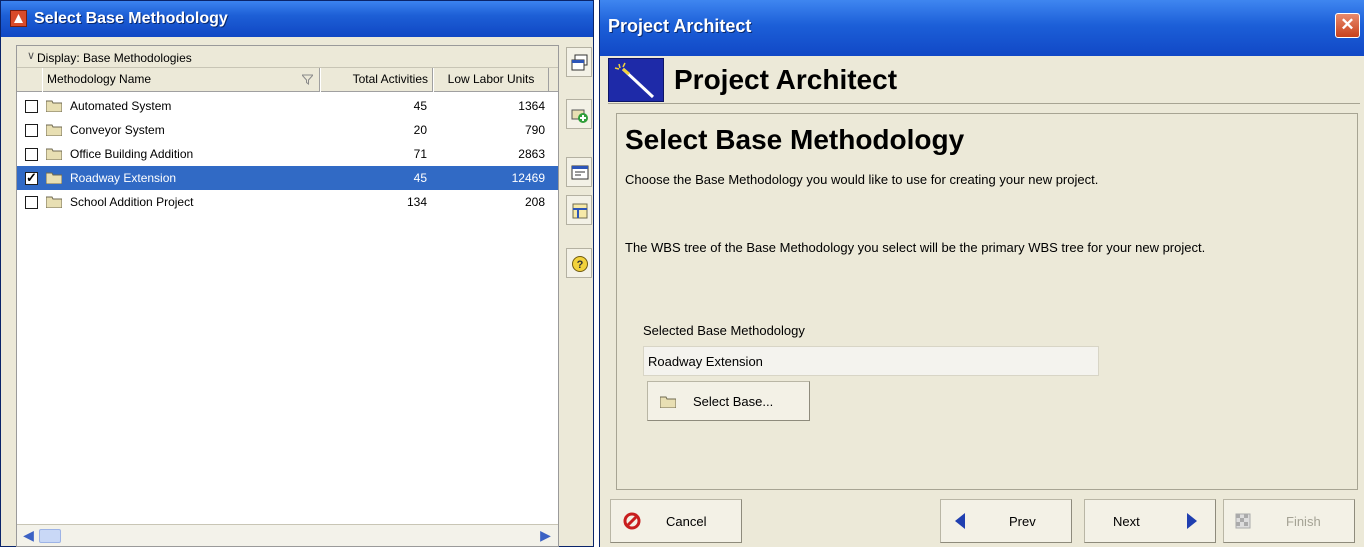  What do you see at coordinates (1022, 521) in the screenshot?
I see `prev-label: Prev` at bounding box center [1022, 521].